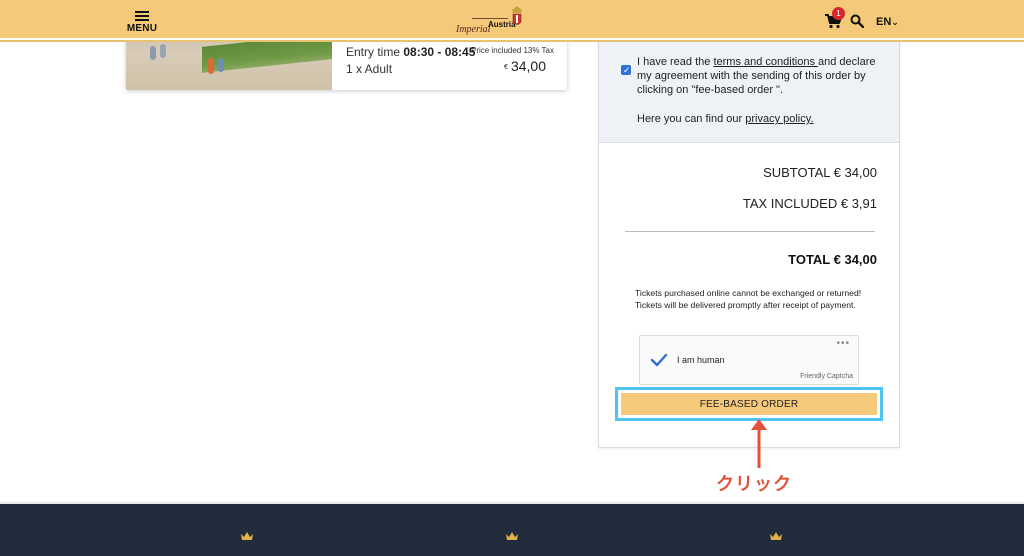 The image size is (1024, 556). What do you see at coordinates (884, 22) in the screenshot?
I see `language-label: EN` at bounding box center [884, 22].